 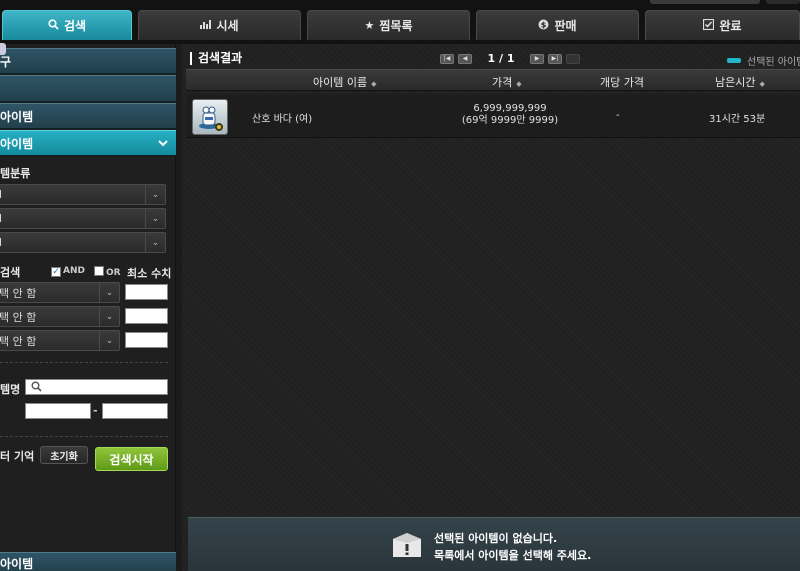 I want to click on column-header-price: 가격 ◆, so click(x=507, y=82).